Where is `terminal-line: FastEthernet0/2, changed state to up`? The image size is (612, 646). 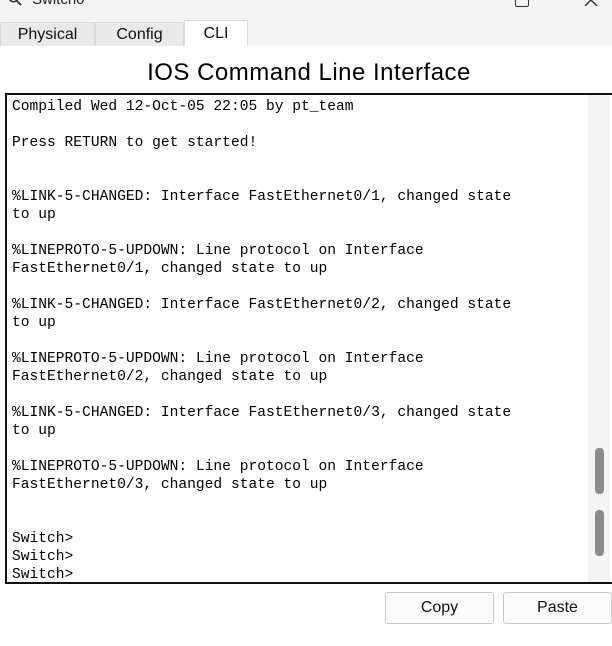
terminal-line: FastEthernet0/2, changed state to up is located at coordinates (170, 377).